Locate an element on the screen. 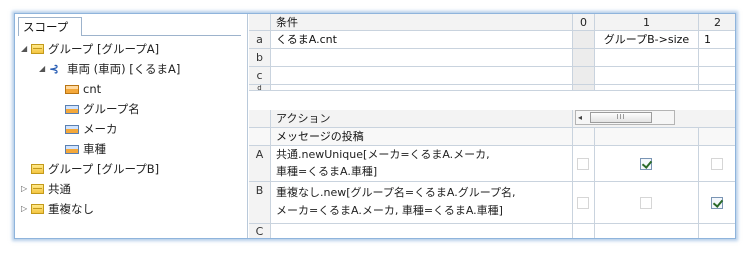 This screenshot has height=256, width=750. action-line: 重複なし.new[グループ名=くるまA.グループ名, is located at coordinates (396, 192).